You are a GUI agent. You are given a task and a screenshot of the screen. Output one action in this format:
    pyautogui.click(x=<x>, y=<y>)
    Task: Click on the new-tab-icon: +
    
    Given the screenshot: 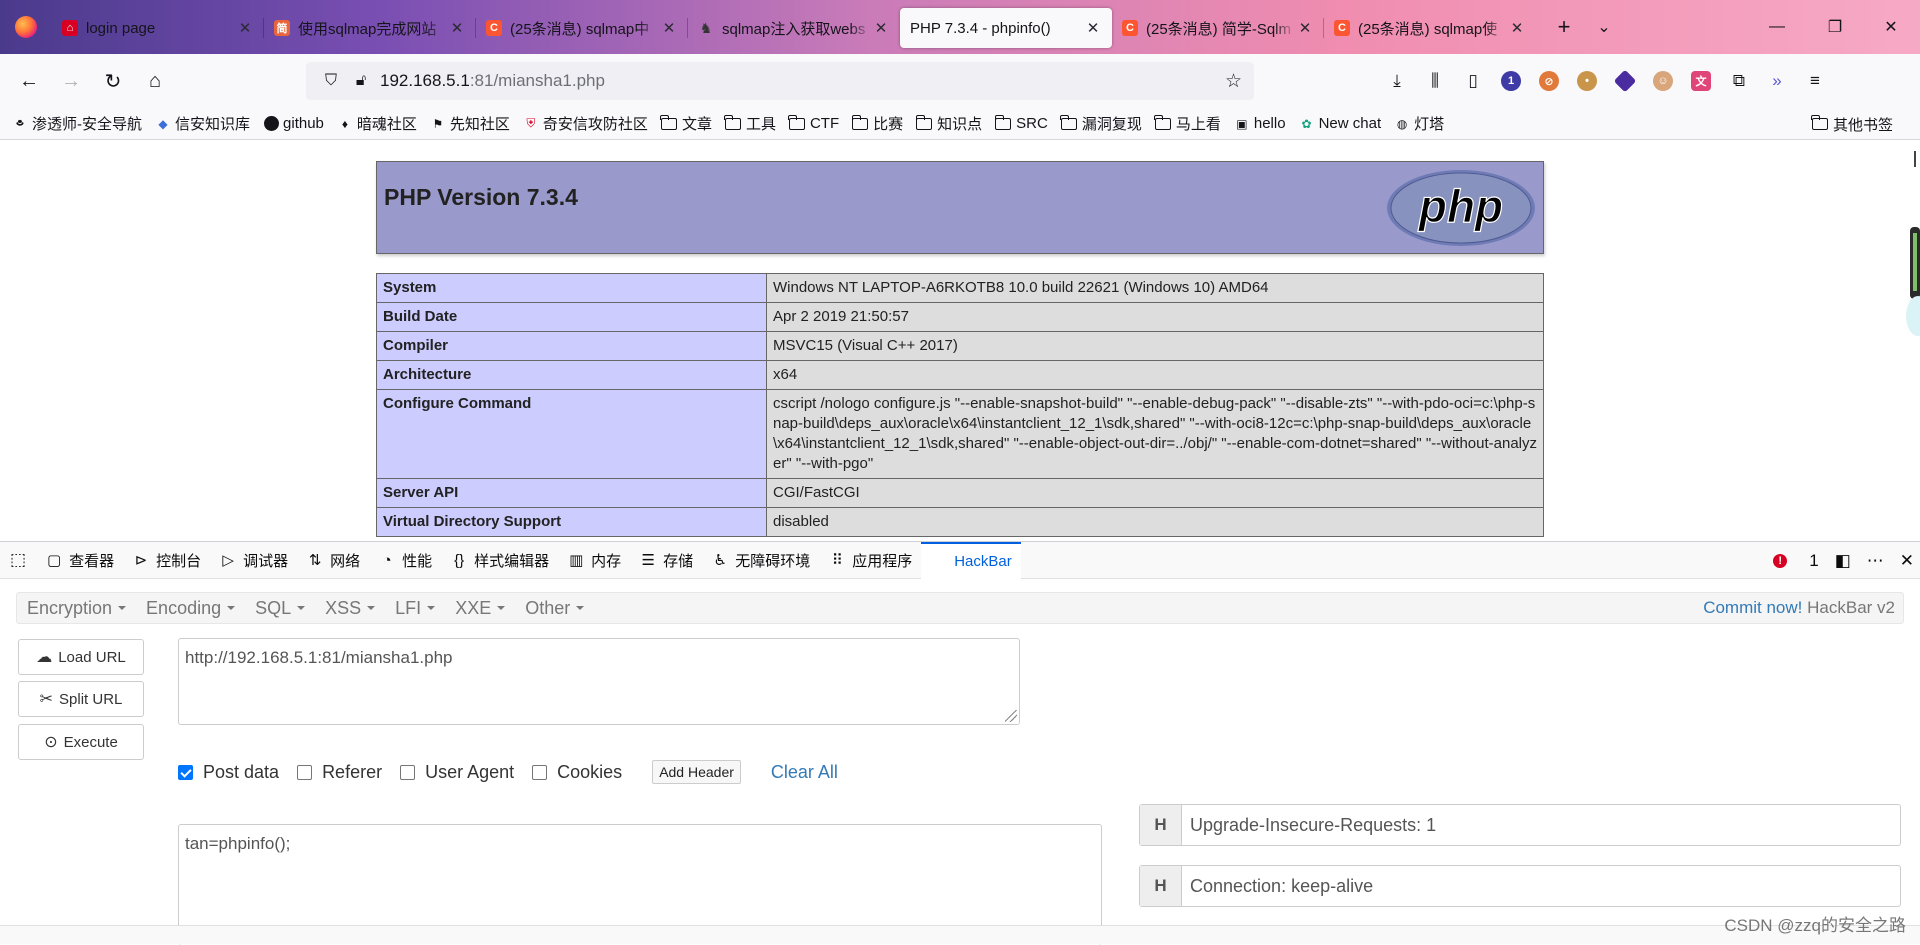 What is the action you would take?
    pyautogui.click(x=1564, y=27)
    